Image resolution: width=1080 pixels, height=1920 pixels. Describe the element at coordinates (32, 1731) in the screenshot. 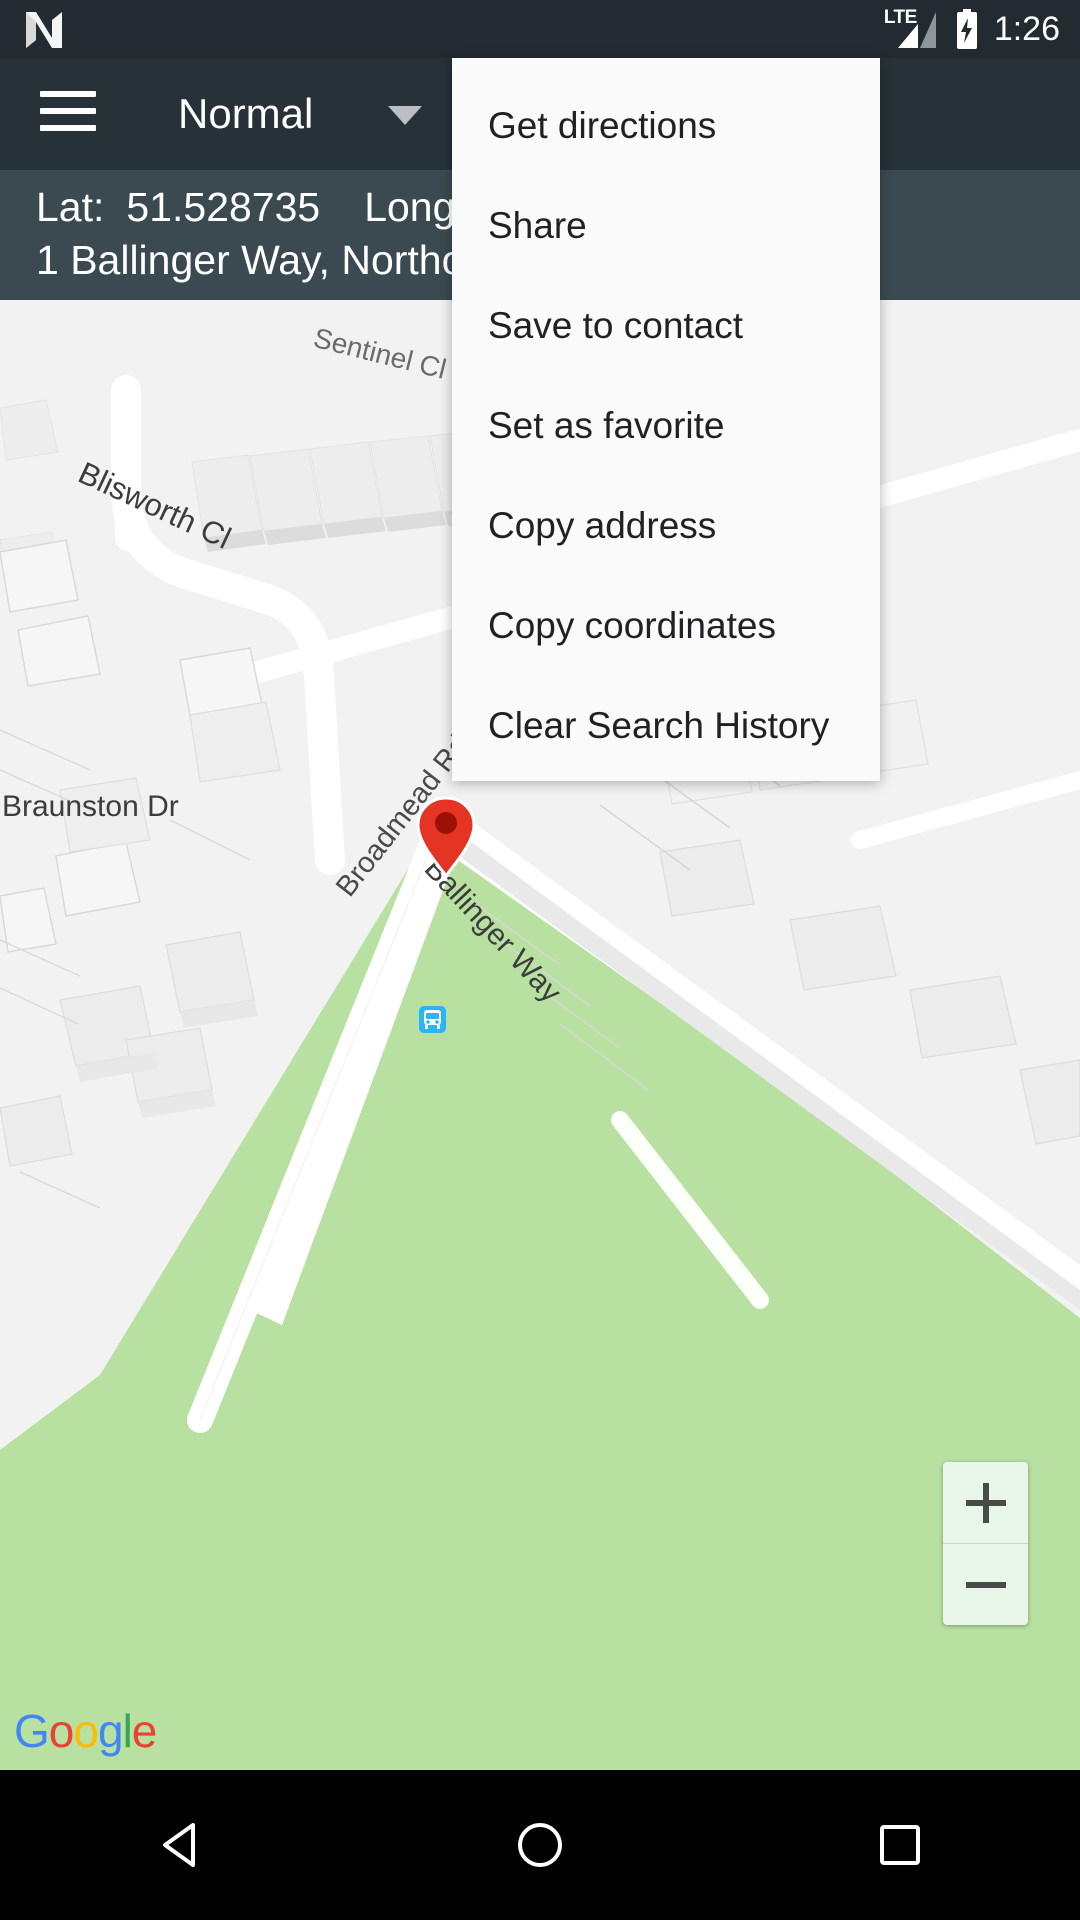

I see `logo-letter: G` at that location.